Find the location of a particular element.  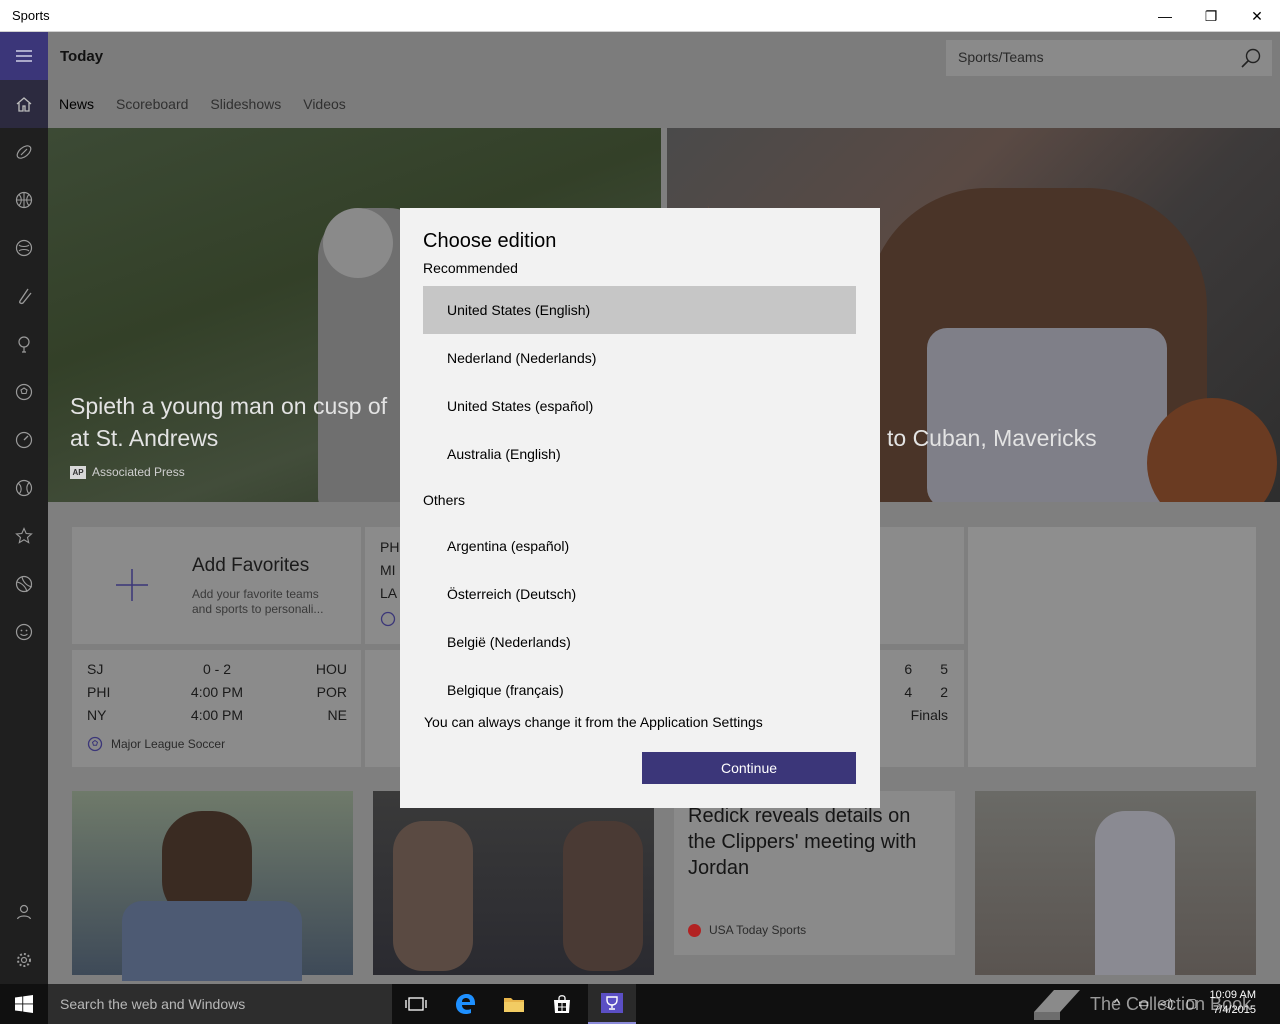

edition-option-osterreich: Österreich (Deutsch) is located at coordinates (639, 594).